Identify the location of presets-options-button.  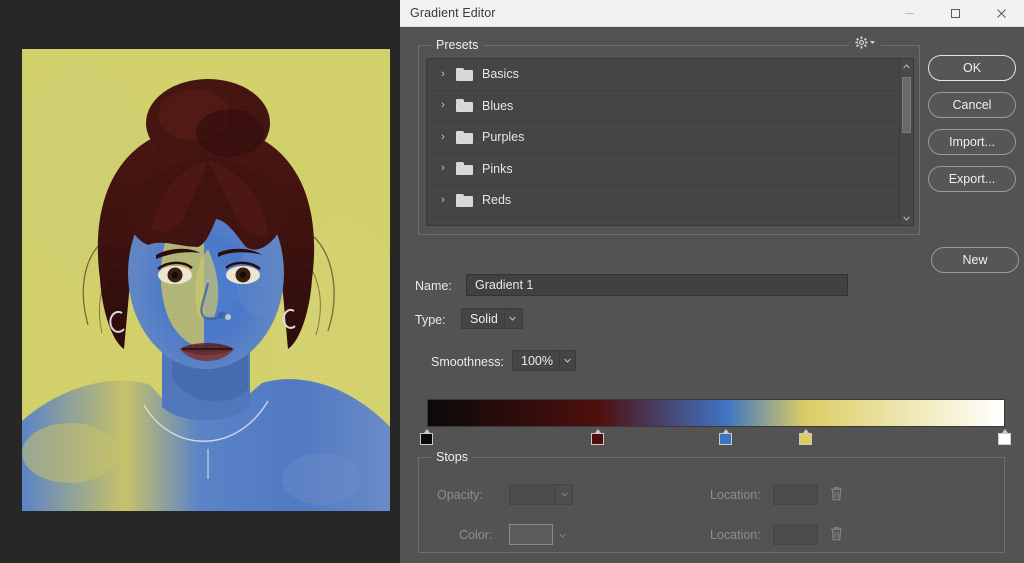
(865, 42).